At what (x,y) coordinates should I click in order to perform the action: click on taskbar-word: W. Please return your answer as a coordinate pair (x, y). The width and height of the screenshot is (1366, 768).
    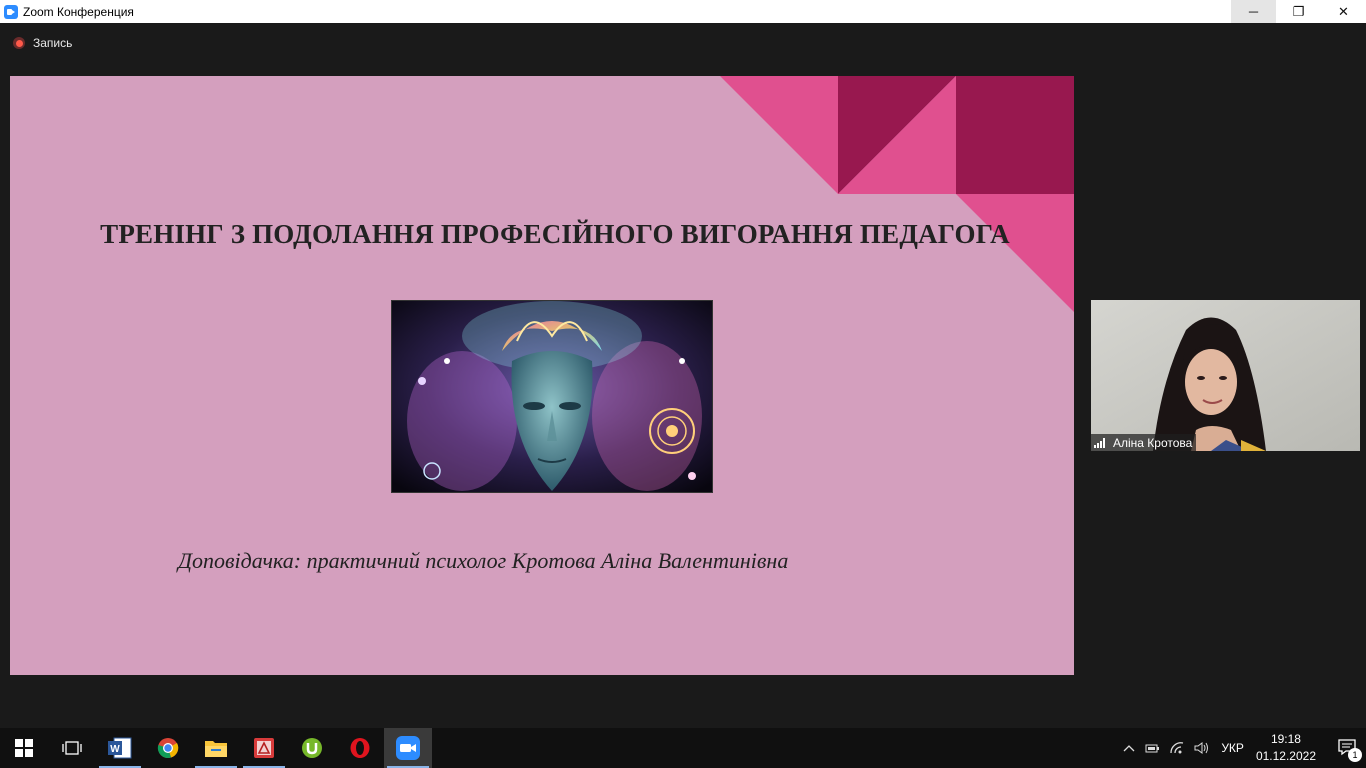
    Looking at the image, I should click on (120, 748).